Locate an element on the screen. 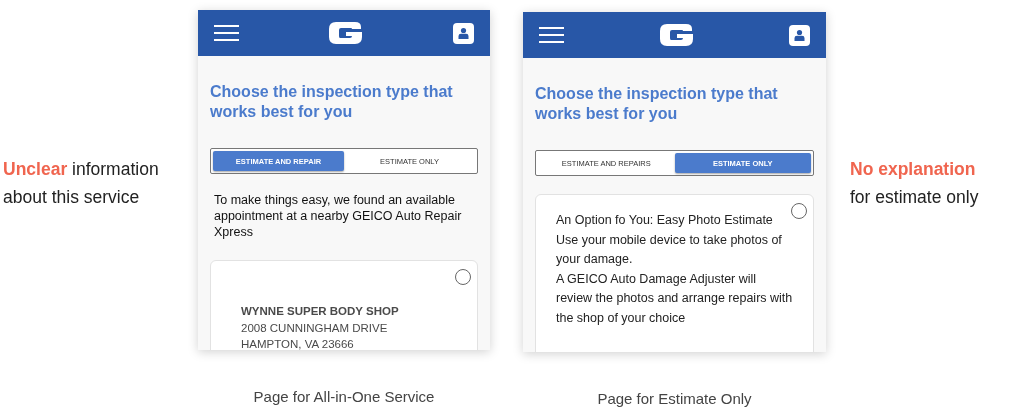 This screenshot has width=1024, height=408. option-text: Use your mobile device to take photos of your damage. is located at coordinates (669, 249).